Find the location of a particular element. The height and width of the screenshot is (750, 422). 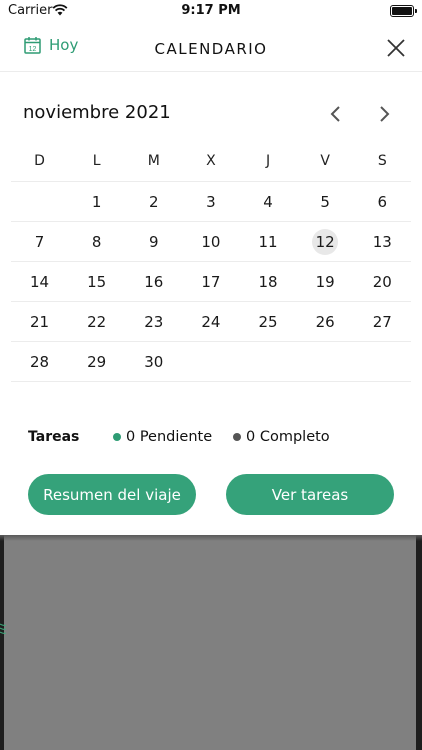

day-cell: 26 is located at coordinates (325, 321).